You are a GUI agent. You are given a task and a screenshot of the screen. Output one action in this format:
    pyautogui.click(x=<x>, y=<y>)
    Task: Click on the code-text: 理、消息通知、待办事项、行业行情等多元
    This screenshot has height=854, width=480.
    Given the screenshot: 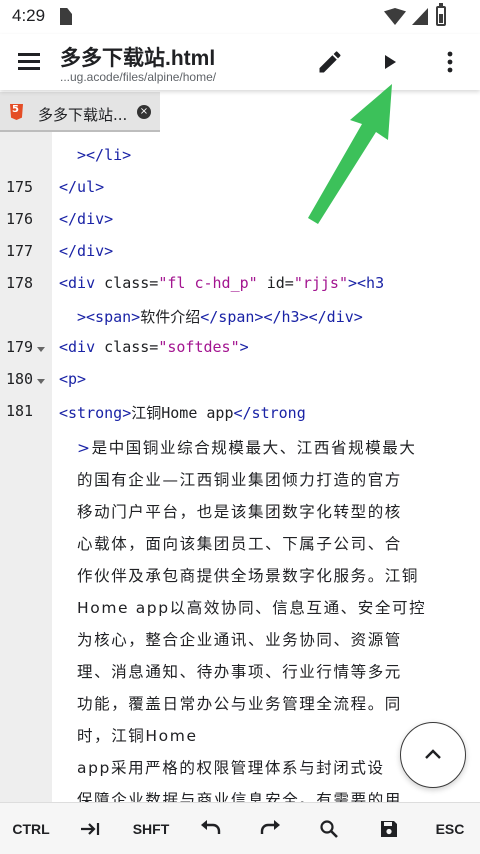 What is the action you would take?
    pyautogui.click(x=239, y=672)
    